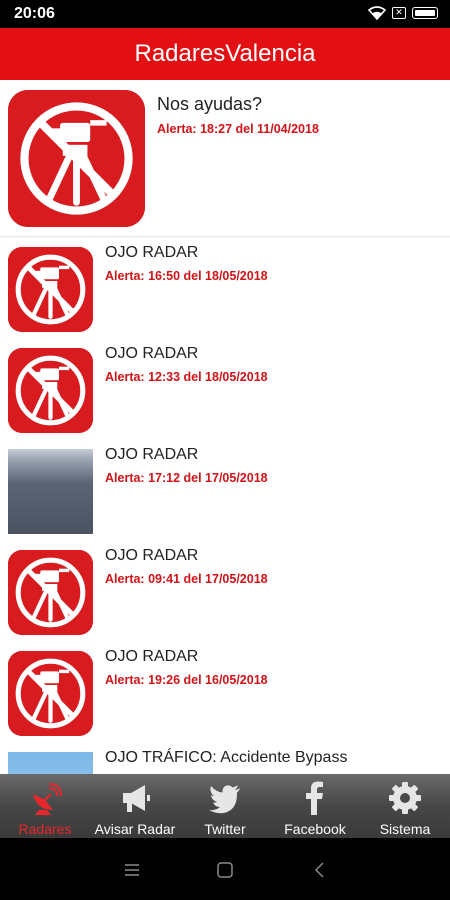 This screenshot has height=900, width=450. I want to click on status-bar: 20:06 ✕, so click(225, 14).